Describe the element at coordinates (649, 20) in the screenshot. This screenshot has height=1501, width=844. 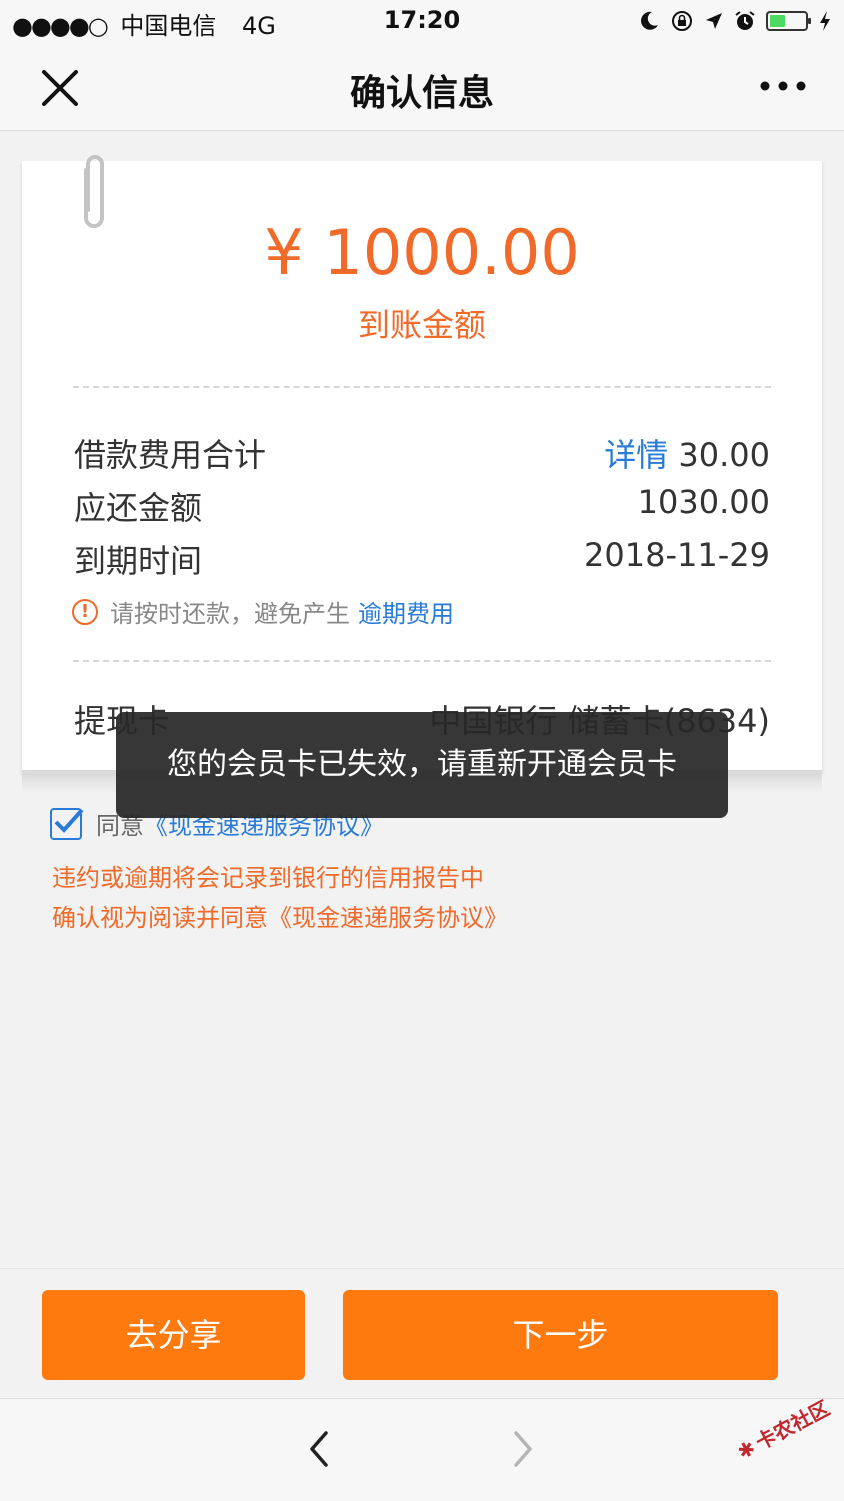
I see `moon-icon` at that location.